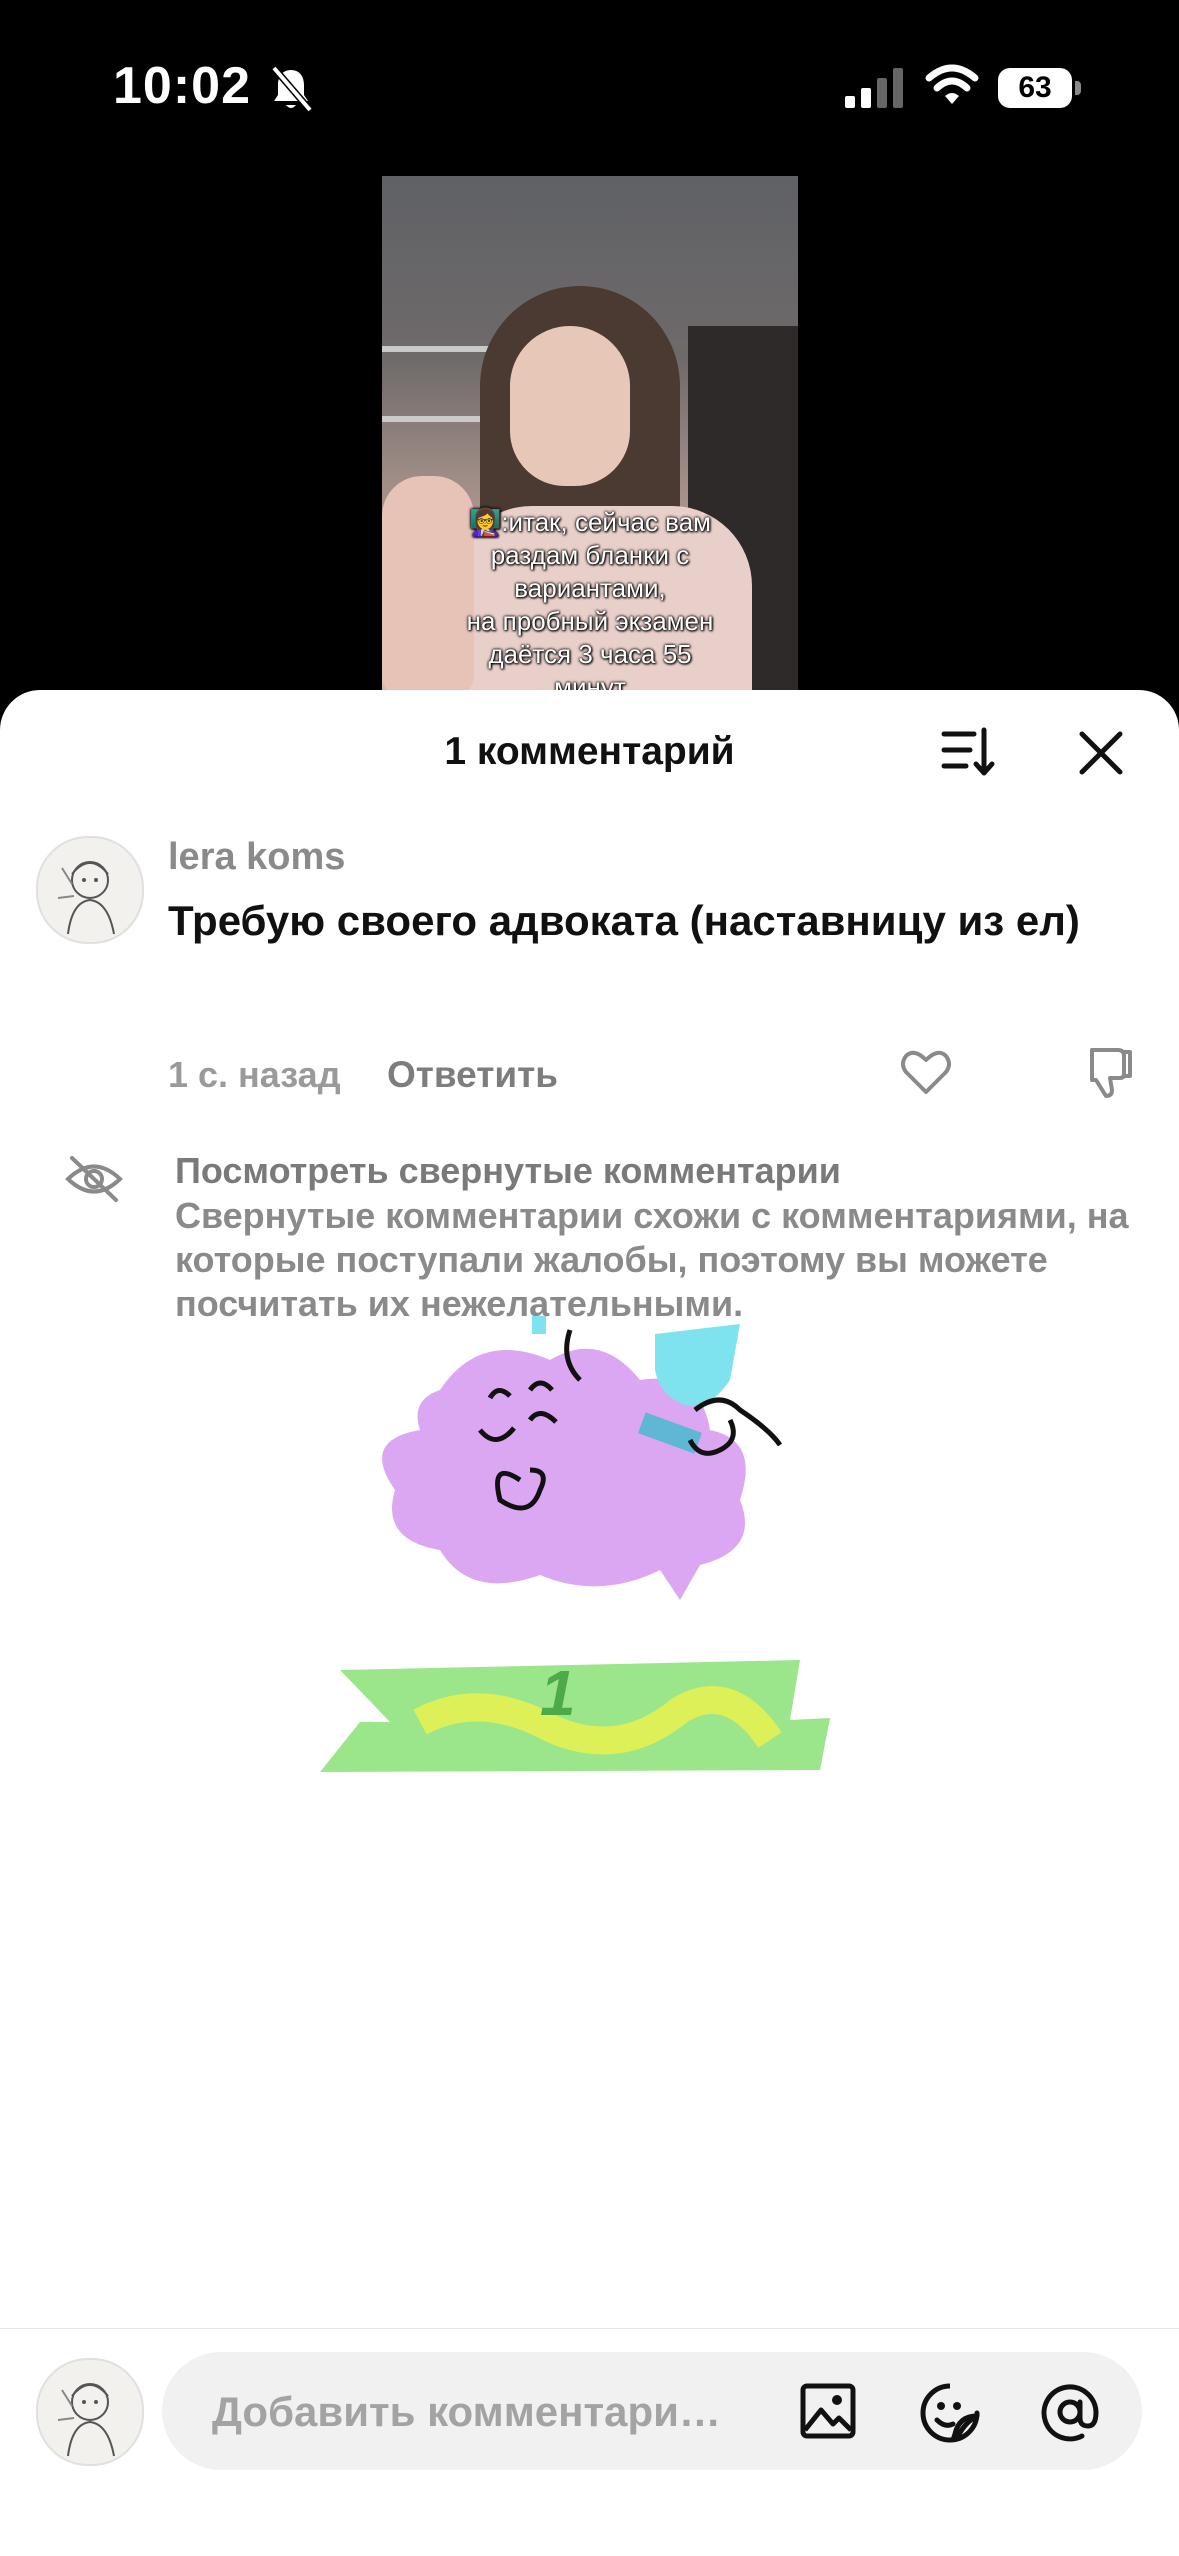 The image size is (1179, 2556). I want to click on winner-sticker: 1, so click(575, 1544).